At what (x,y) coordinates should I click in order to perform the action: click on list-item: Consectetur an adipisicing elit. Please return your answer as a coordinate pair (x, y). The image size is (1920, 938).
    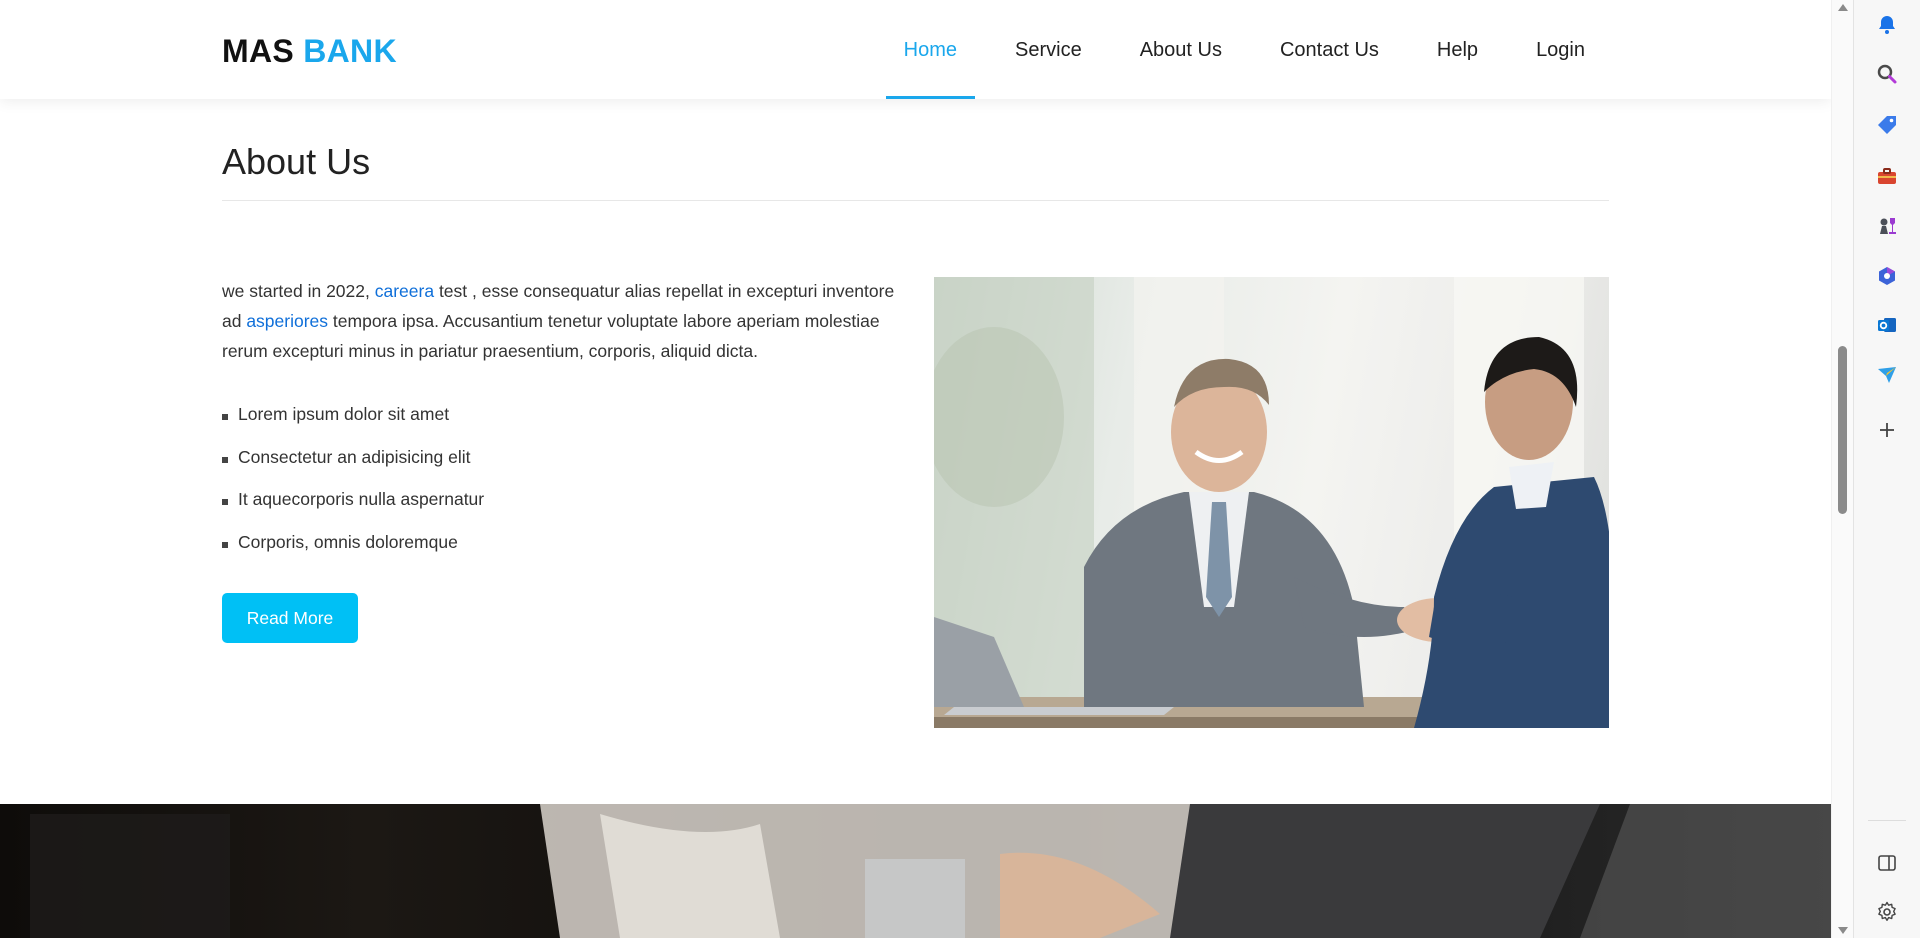
    Looking at the image, I should click on (353, 462).